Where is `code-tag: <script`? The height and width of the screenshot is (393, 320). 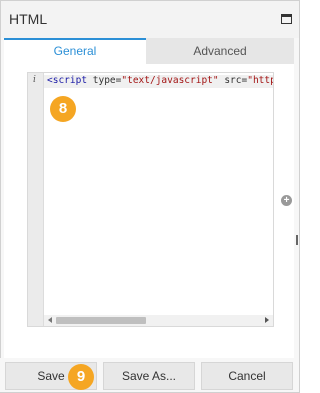 code-tag: <script is located at coordinates (67, 80).